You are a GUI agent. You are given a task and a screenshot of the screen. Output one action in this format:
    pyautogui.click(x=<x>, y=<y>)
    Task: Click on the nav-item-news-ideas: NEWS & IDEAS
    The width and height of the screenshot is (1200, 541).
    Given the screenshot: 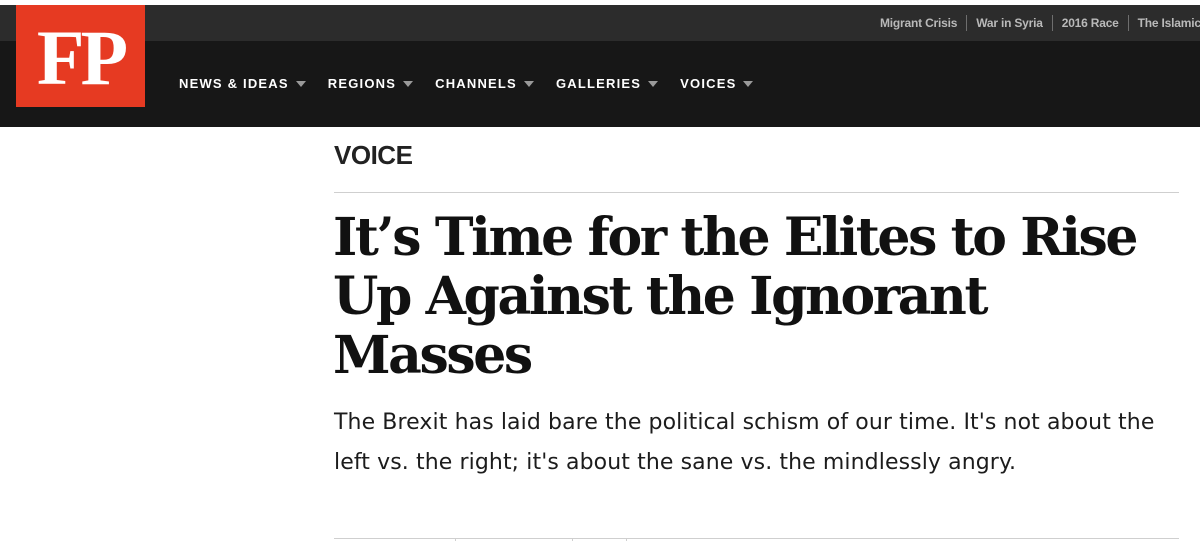 What is the action you would take?
    pyautogui.click(x=242, y=83)
    